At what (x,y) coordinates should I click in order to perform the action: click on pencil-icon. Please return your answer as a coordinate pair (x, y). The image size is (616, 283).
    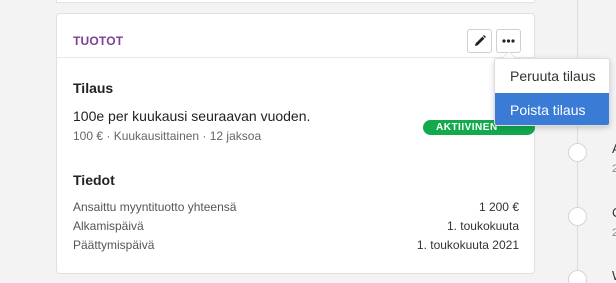
    Looking at the image, I should click on (480, 40).